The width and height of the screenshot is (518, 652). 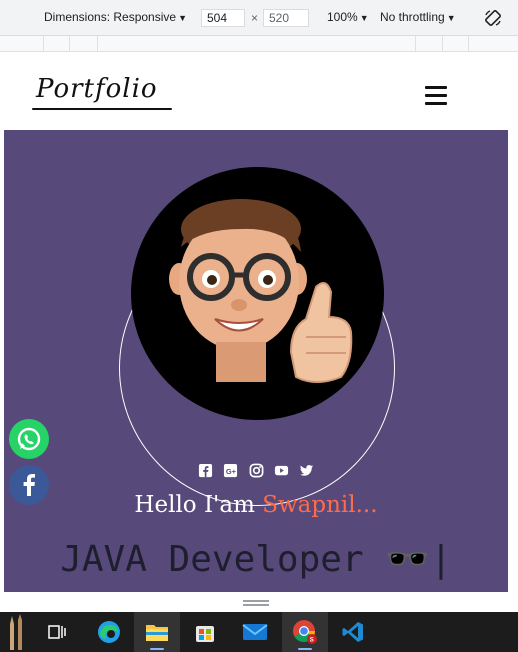 I want to click on start-thumbnail, so click(x=17, y=632).